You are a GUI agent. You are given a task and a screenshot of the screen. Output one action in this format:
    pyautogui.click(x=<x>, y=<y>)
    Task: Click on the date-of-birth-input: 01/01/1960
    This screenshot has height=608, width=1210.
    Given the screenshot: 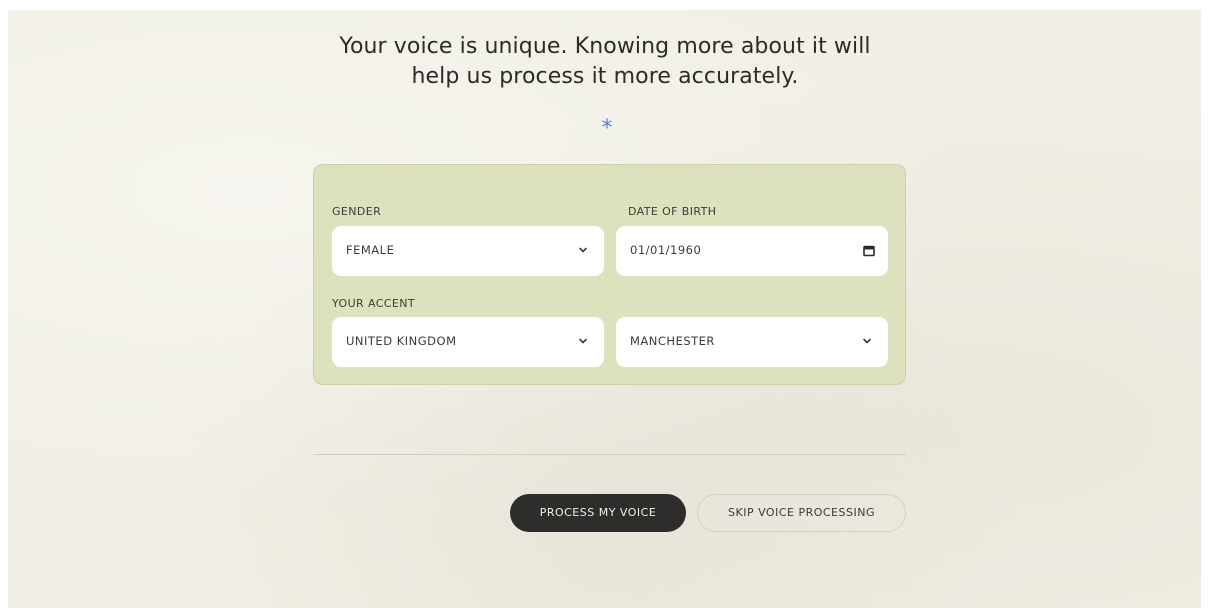 What is the action you would take?
    pyautogui.click(x=752, y=251)
    